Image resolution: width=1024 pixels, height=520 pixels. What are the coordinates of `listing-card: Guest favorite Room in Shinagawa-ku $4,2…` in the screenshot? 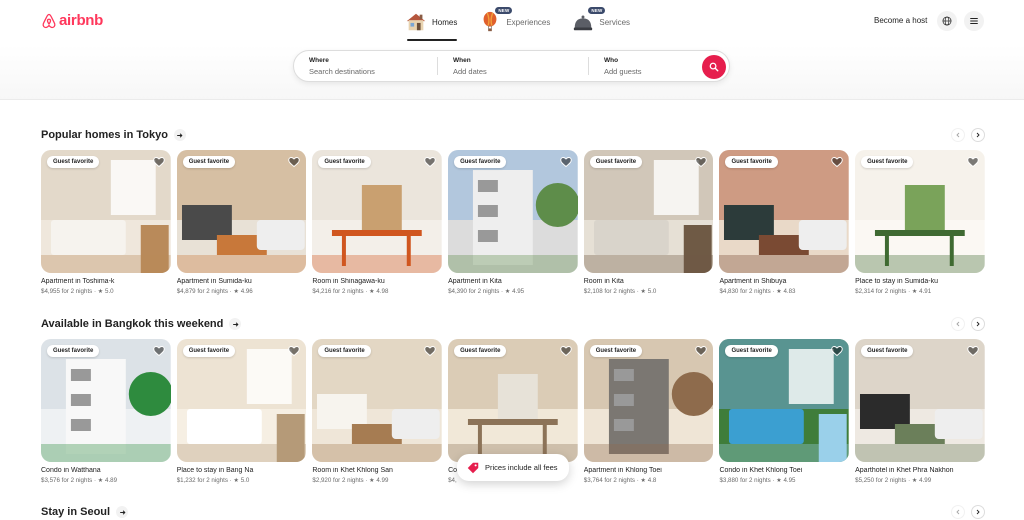 It's located at (377, 222).